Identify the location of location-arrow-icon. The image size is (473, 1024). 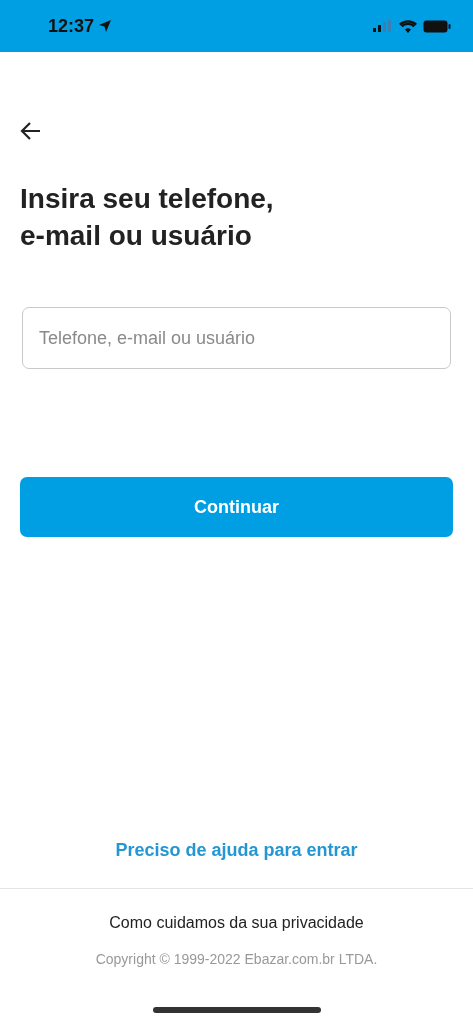
(105, 26).